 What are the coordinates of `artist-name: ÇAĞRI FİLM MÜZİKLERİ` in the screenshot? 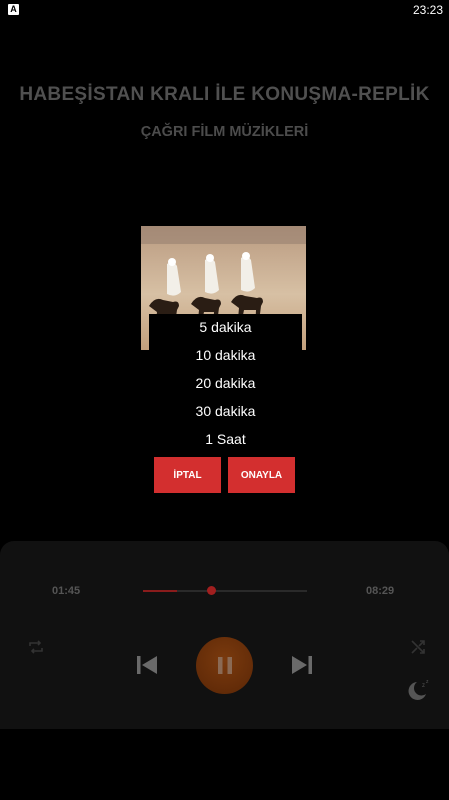 It's located at (224, 132).